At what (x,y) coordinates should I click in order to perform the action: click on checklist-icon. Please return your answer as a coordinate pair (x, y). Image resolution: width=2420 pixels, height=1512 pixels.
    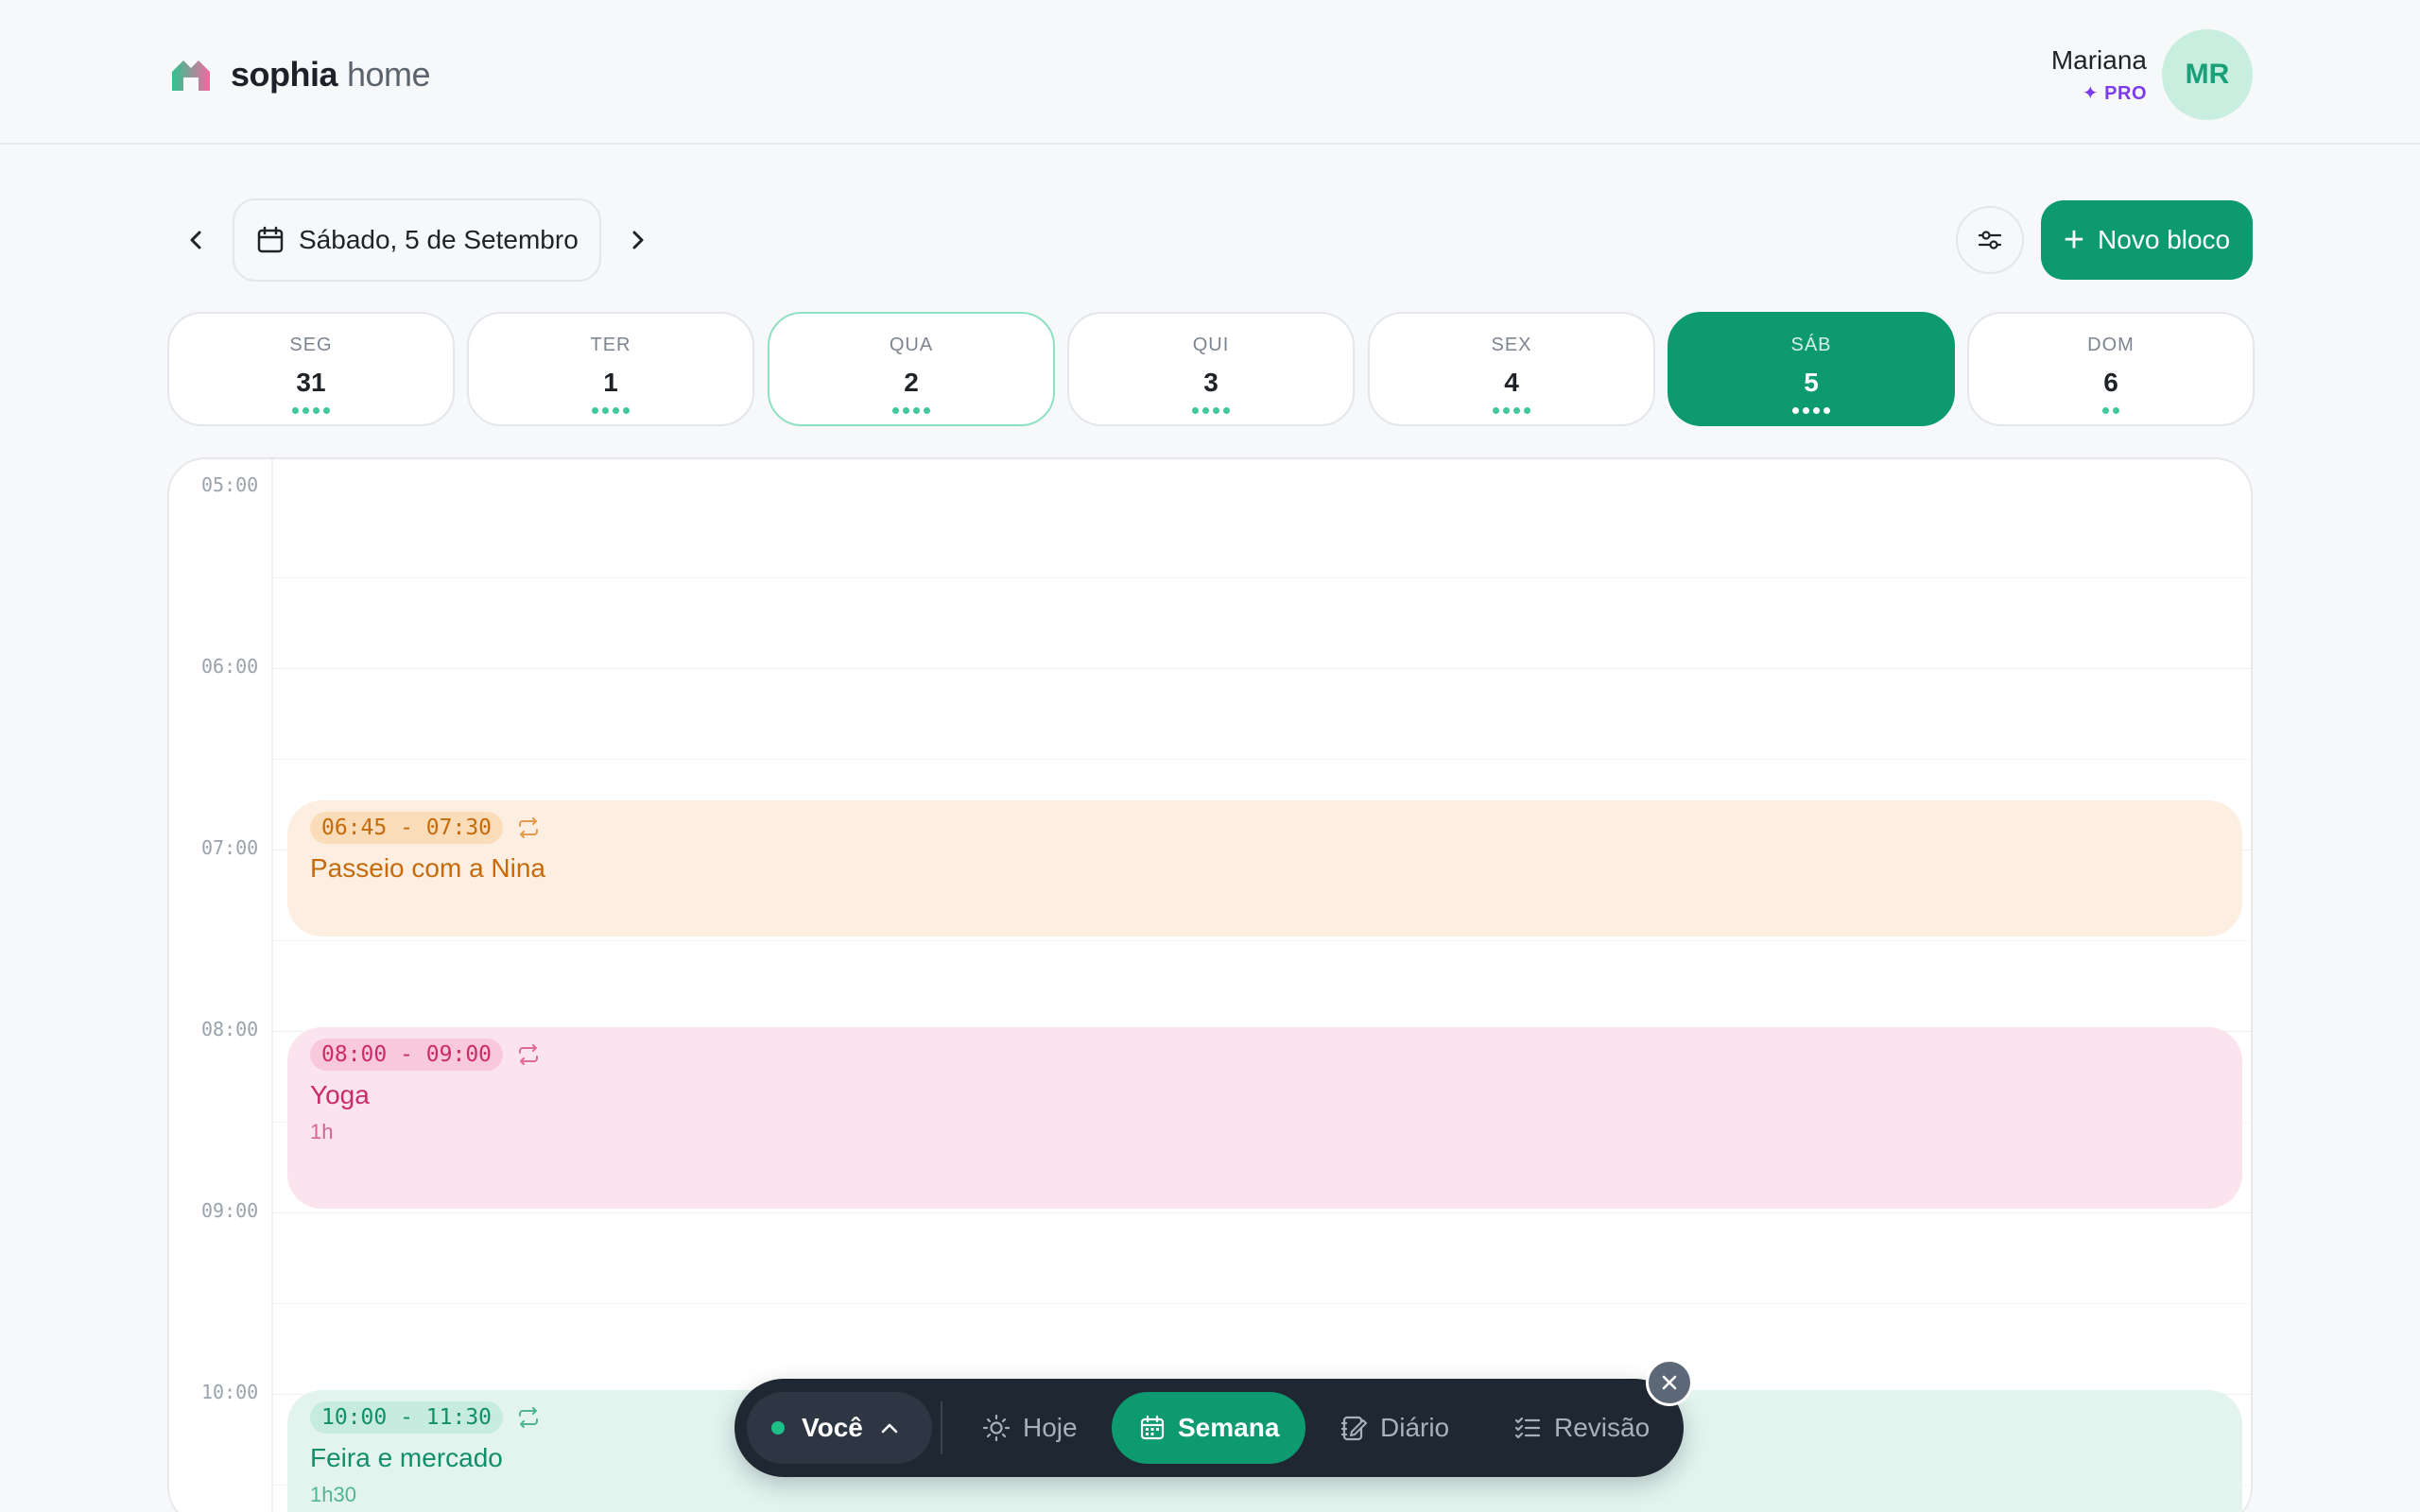
    Looking at the image, I should click on (1527, 1428).